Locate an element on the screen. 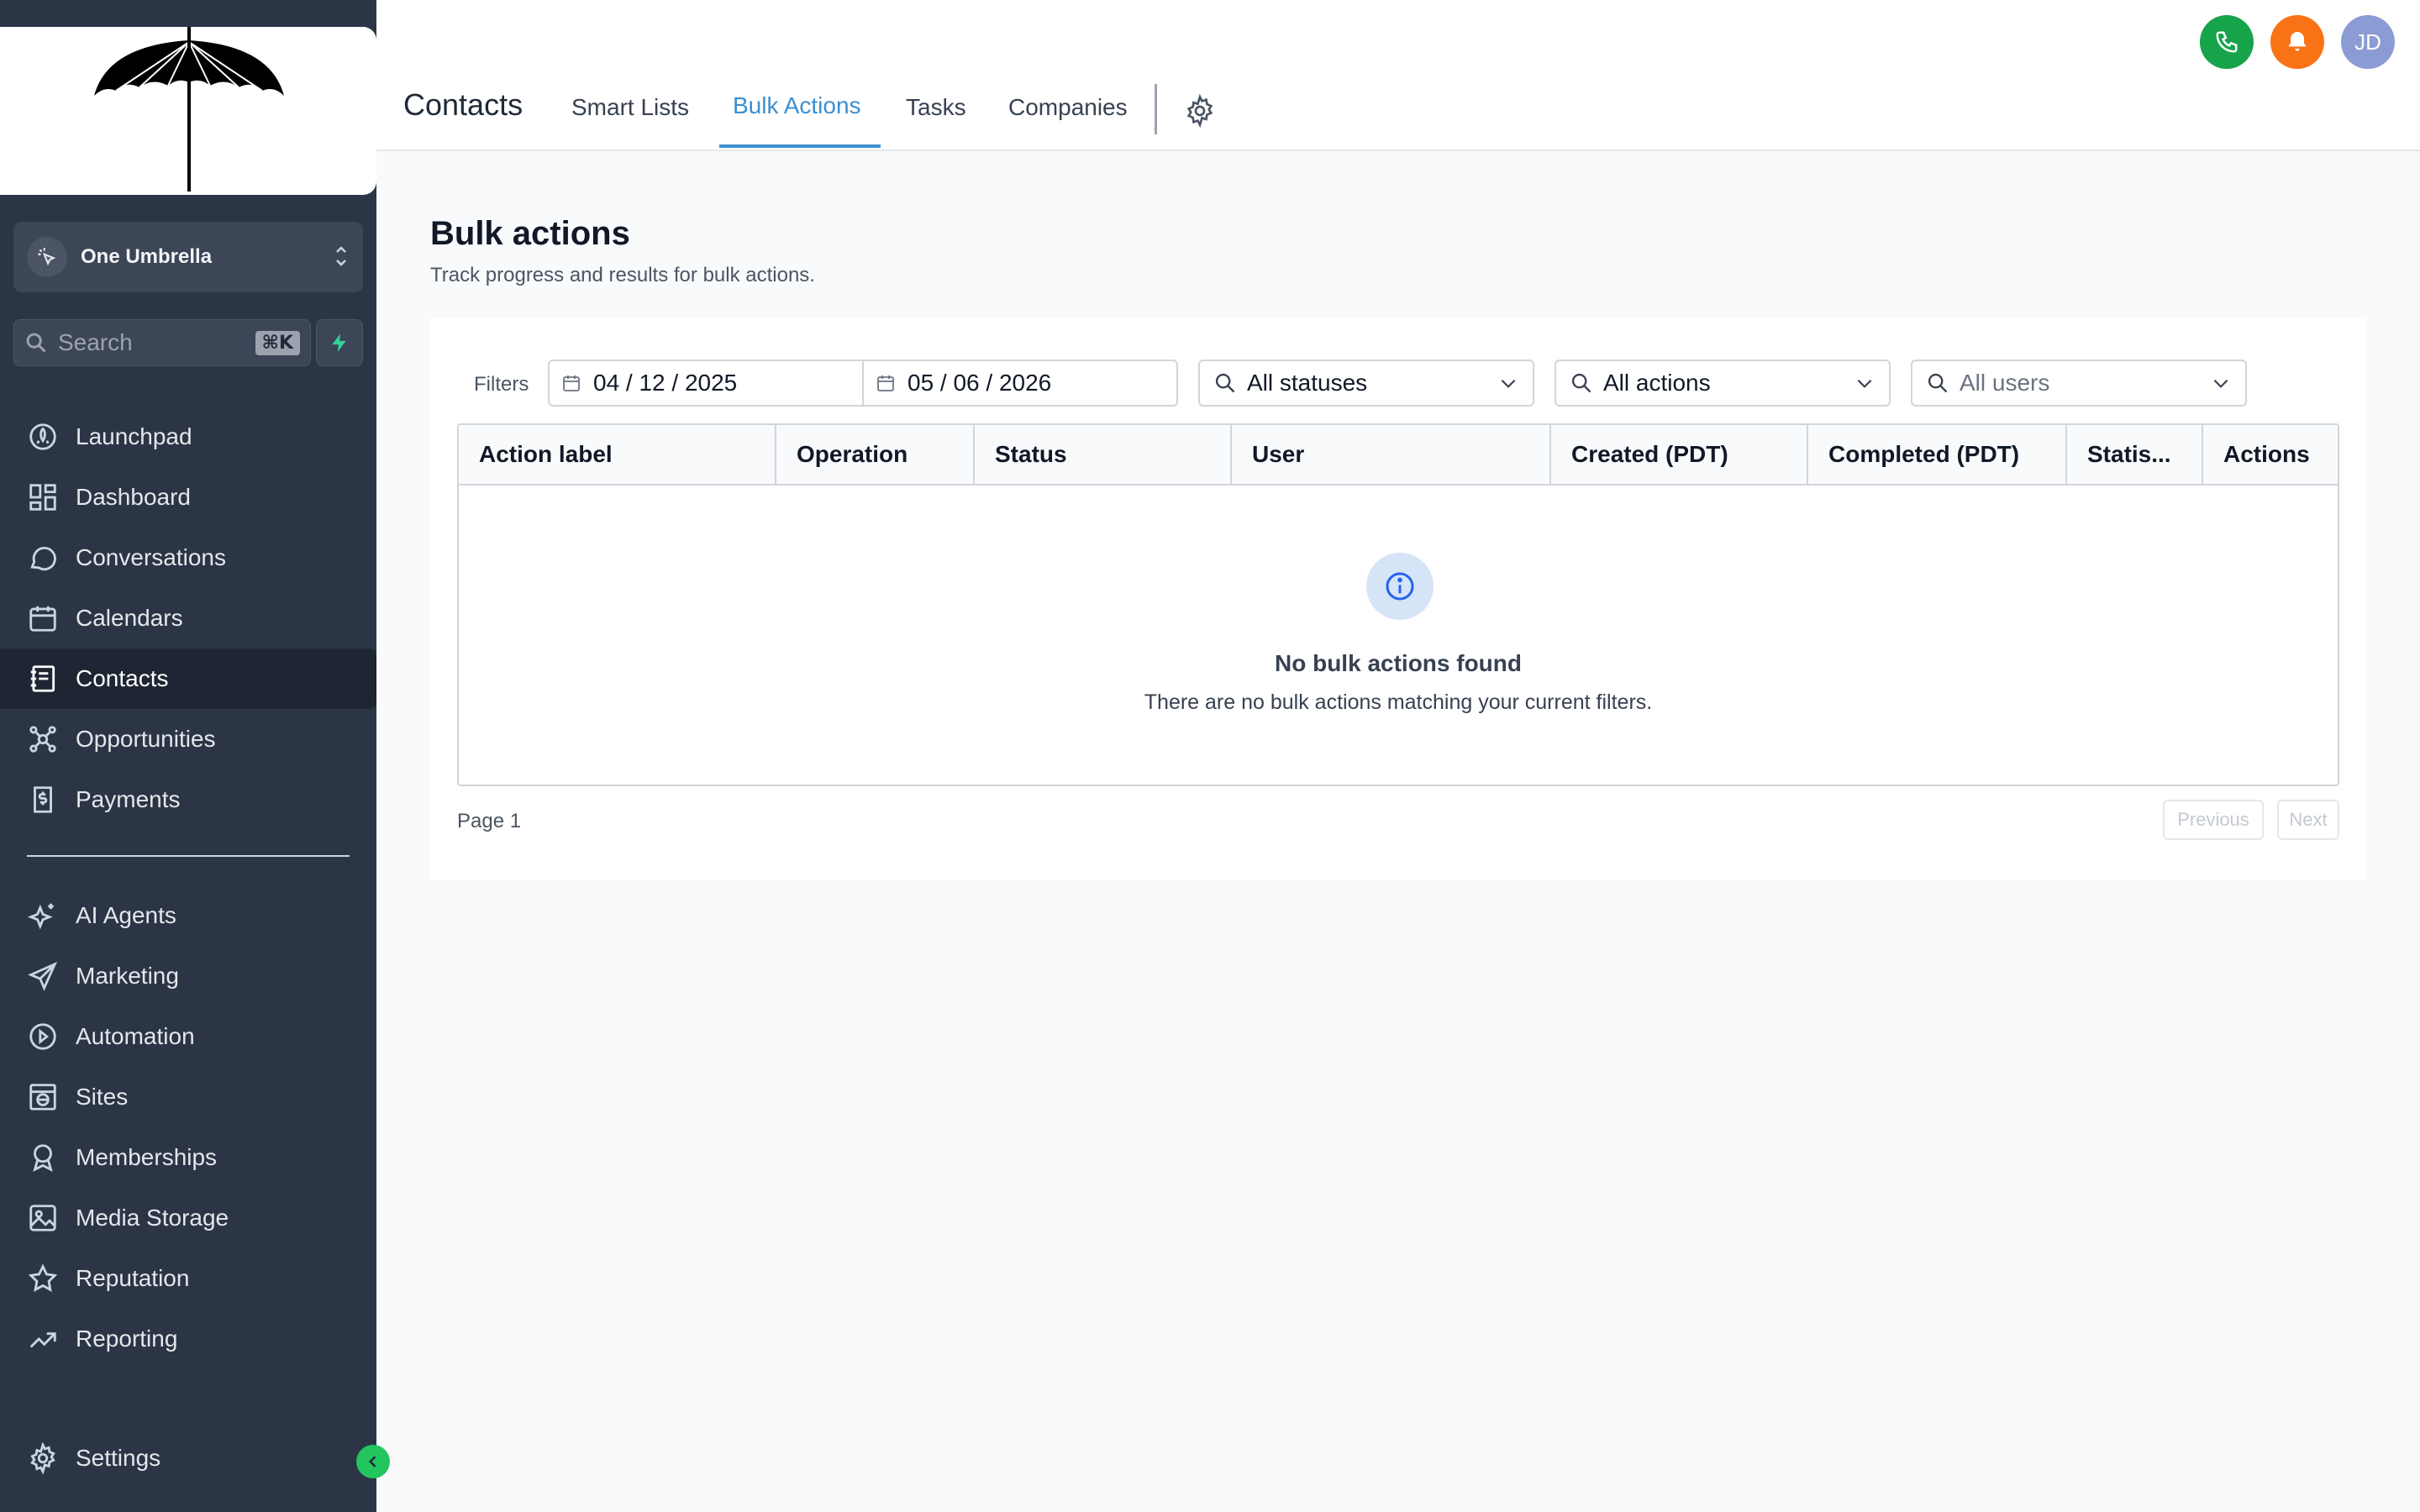 Image resolution: width=2420 pixels, height=1512 pixels. image-icon is located at coordinates (42, 1218).